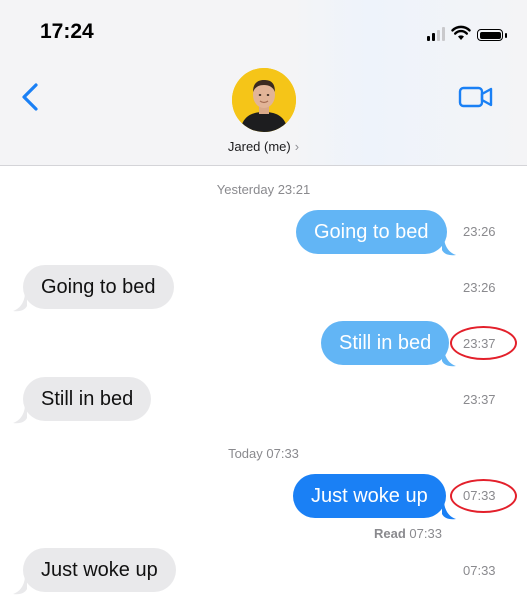 Image resolution: width=527 pixels, height=608 pixels. Describe the element at coordinates (385, 343) in the screenshot. I see `sent-message-bubble: Still in bed` at that location.